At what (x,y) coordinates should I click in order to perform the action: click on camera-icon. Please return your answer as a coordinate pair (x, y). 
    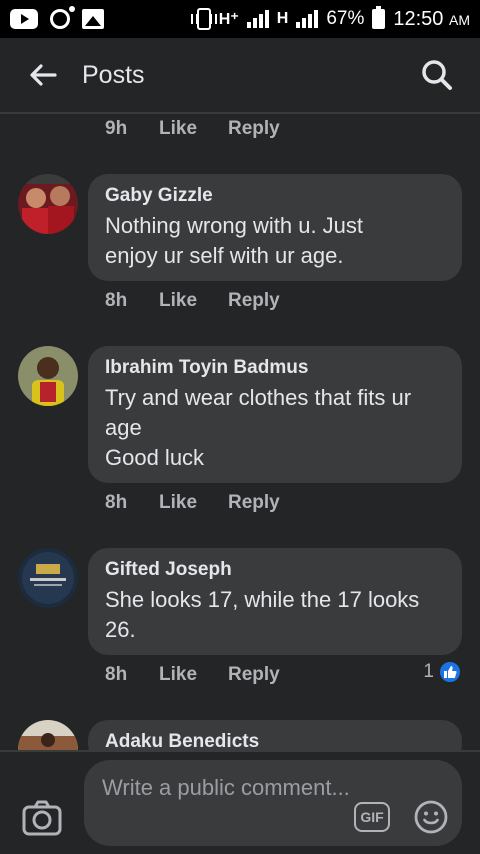
    Looking at the image, I should click on (42, 818).